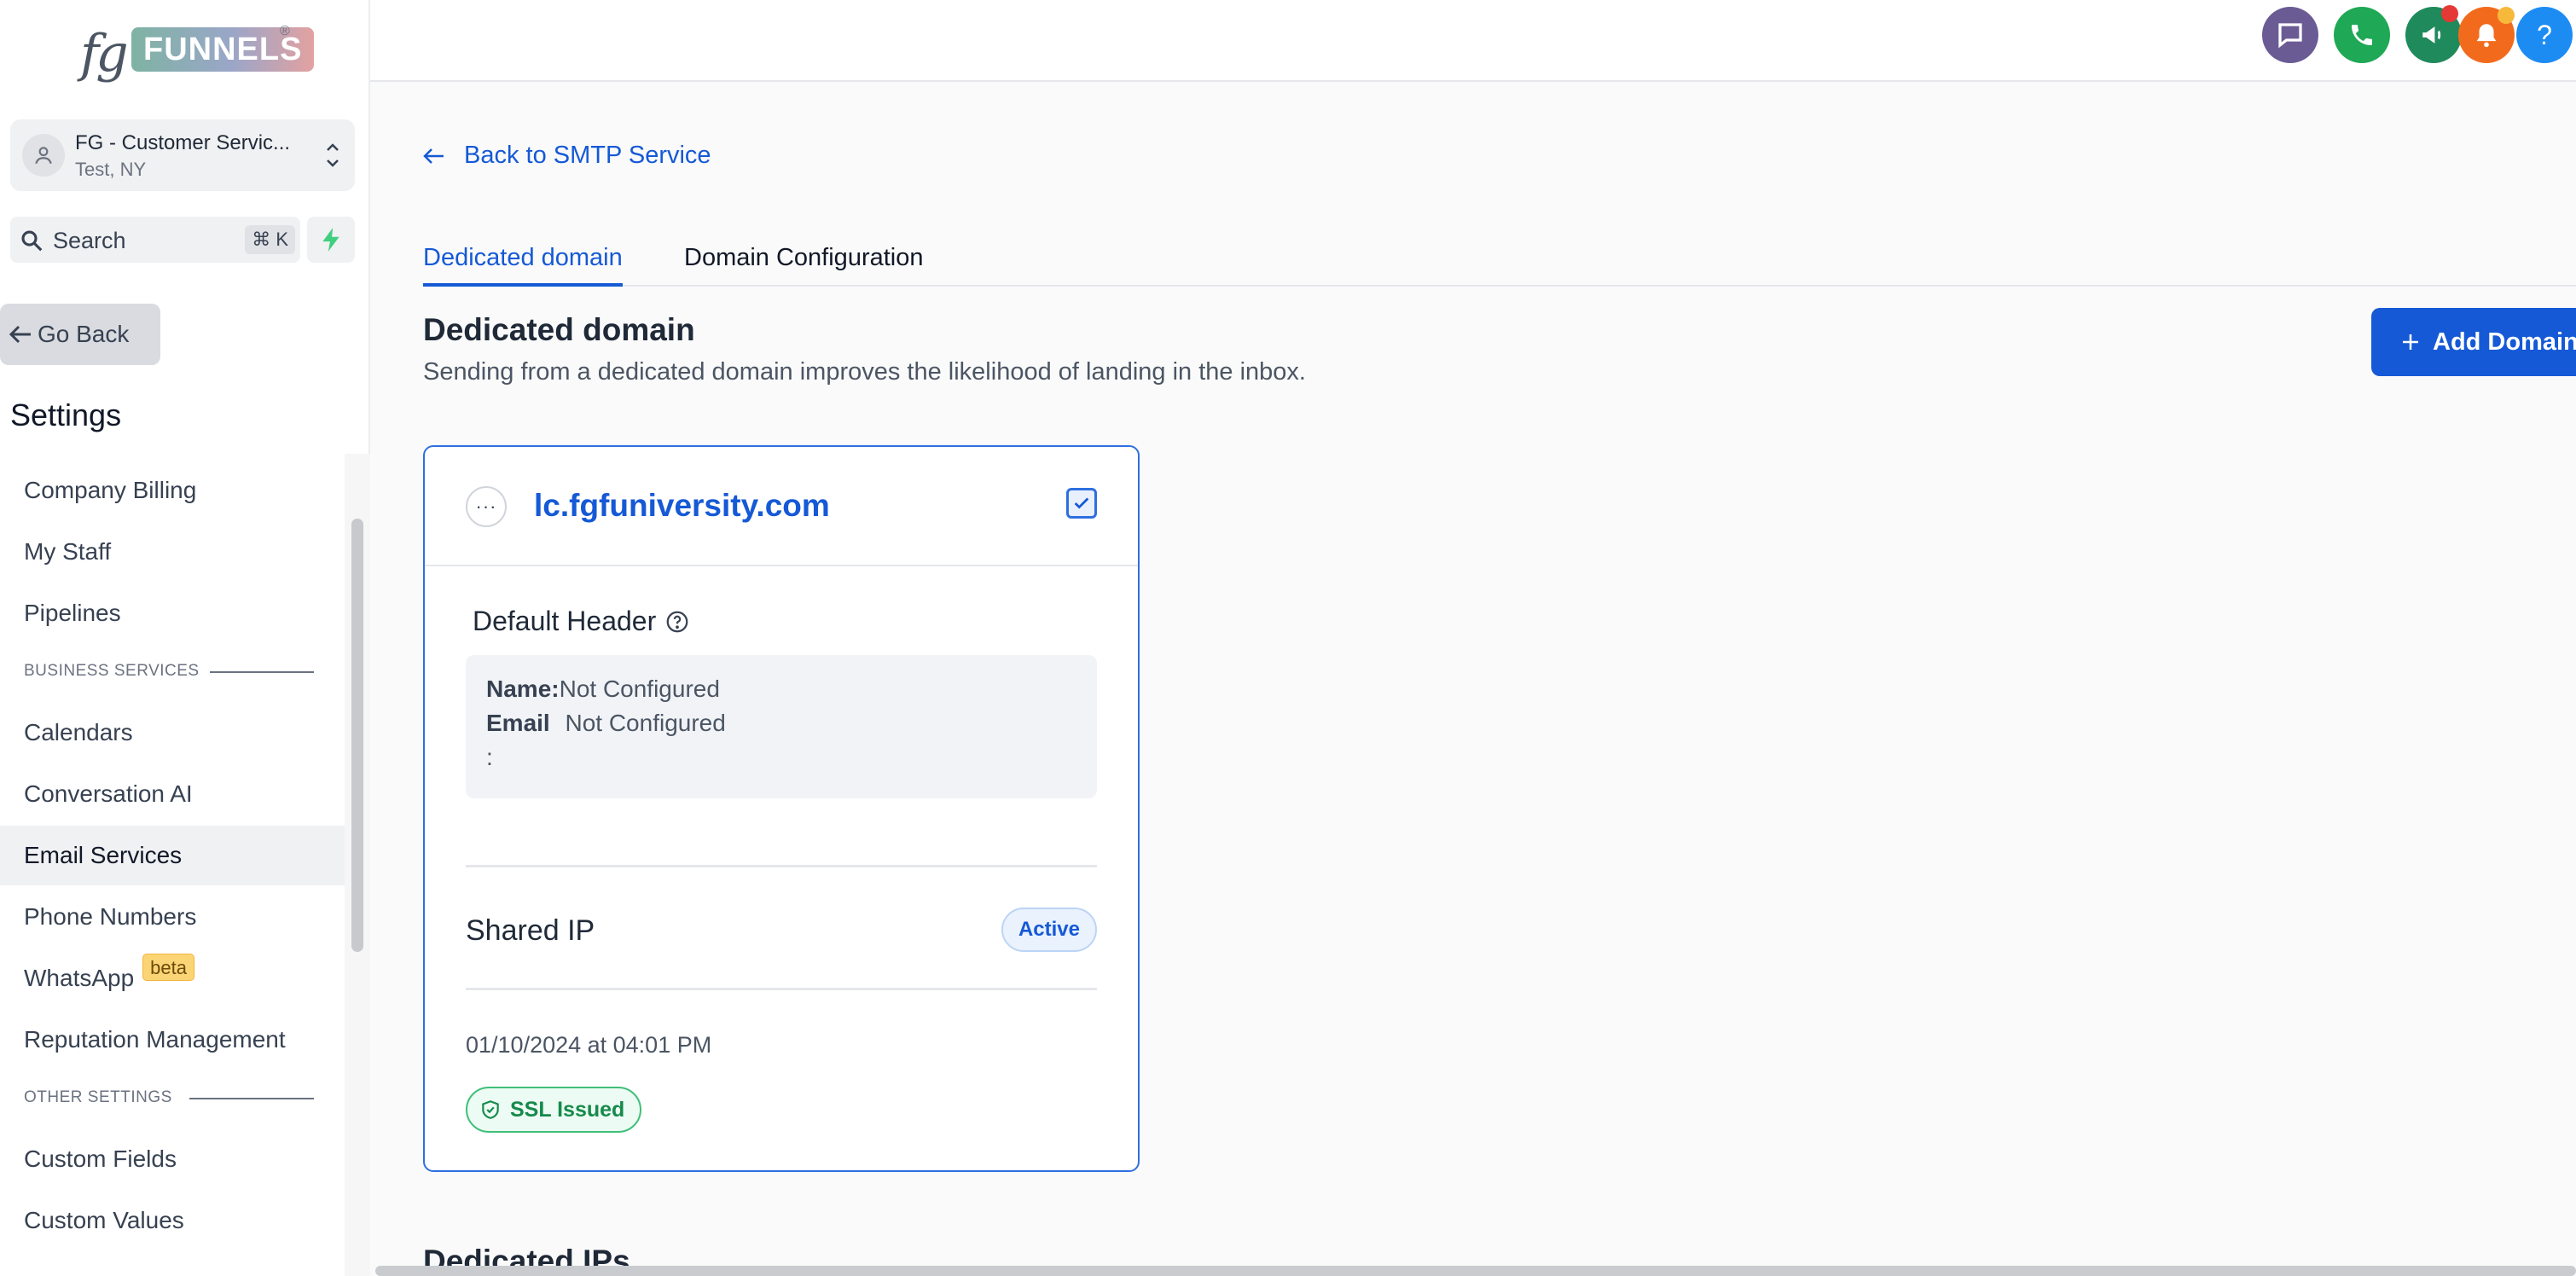 This screenshot has height=1276, width=2576. I want to click on section-other-settings: OTHER SETTINGS, so click(169, 1097).